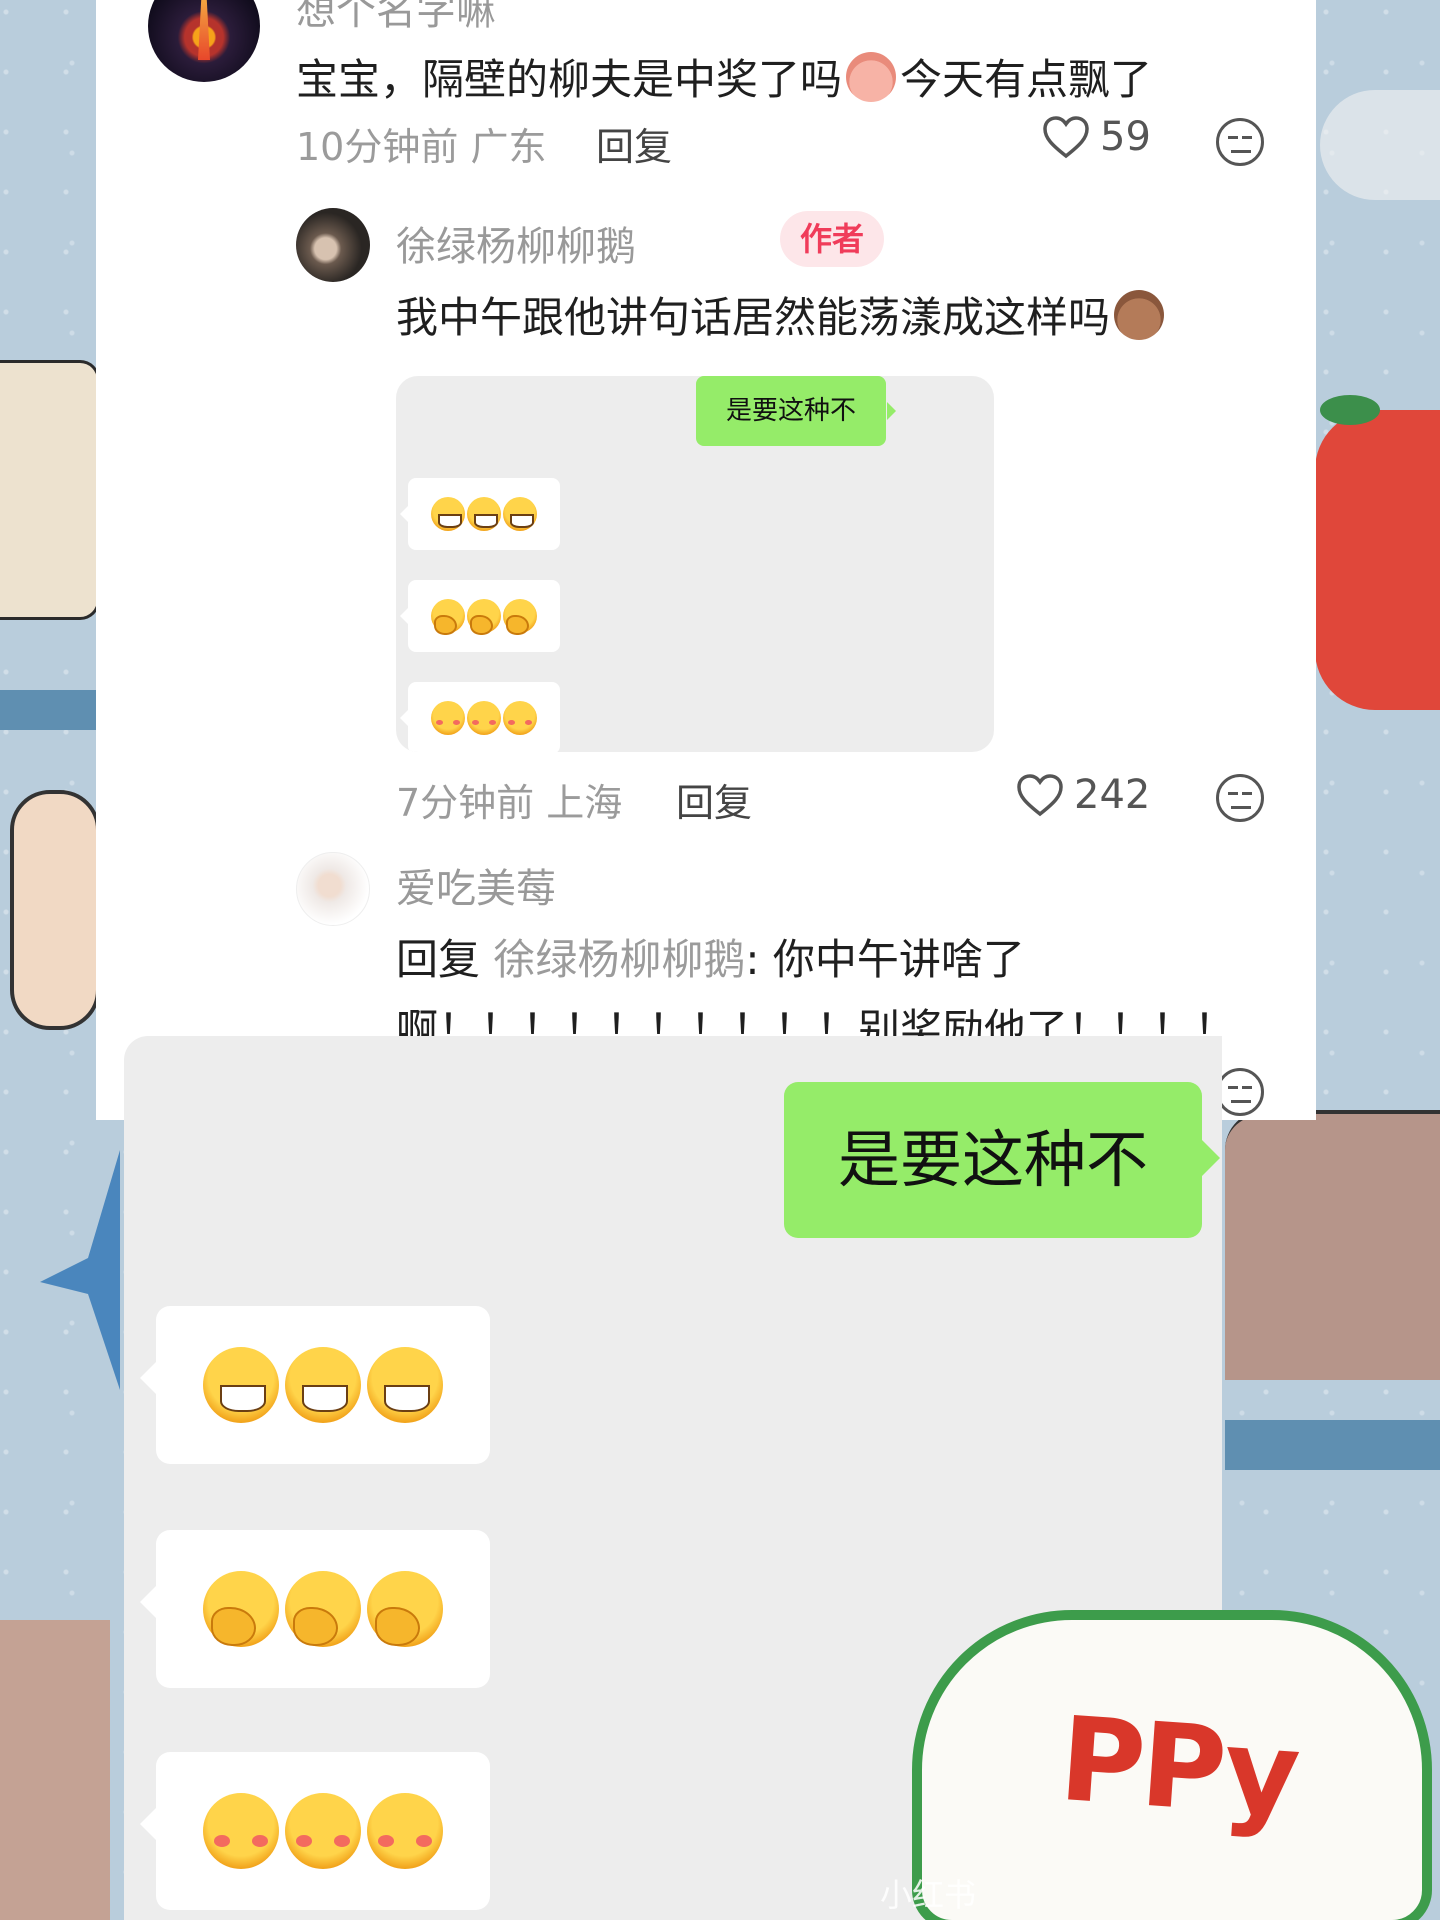 The image size is (1440, 1920). I want to click on comment-text: 宝宝，隔壁的柳夫是中奖了吗 今天有点飘了, so click(724, 76).